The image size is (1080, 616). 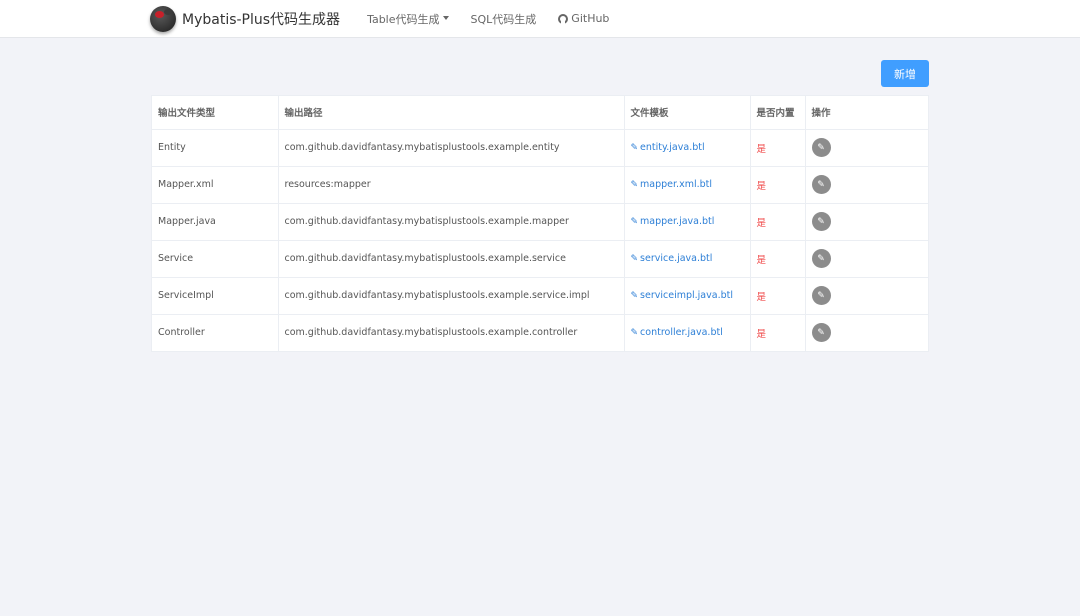 I want to click on header-output-type: 输出文件类型, so click(x=215, y=113).